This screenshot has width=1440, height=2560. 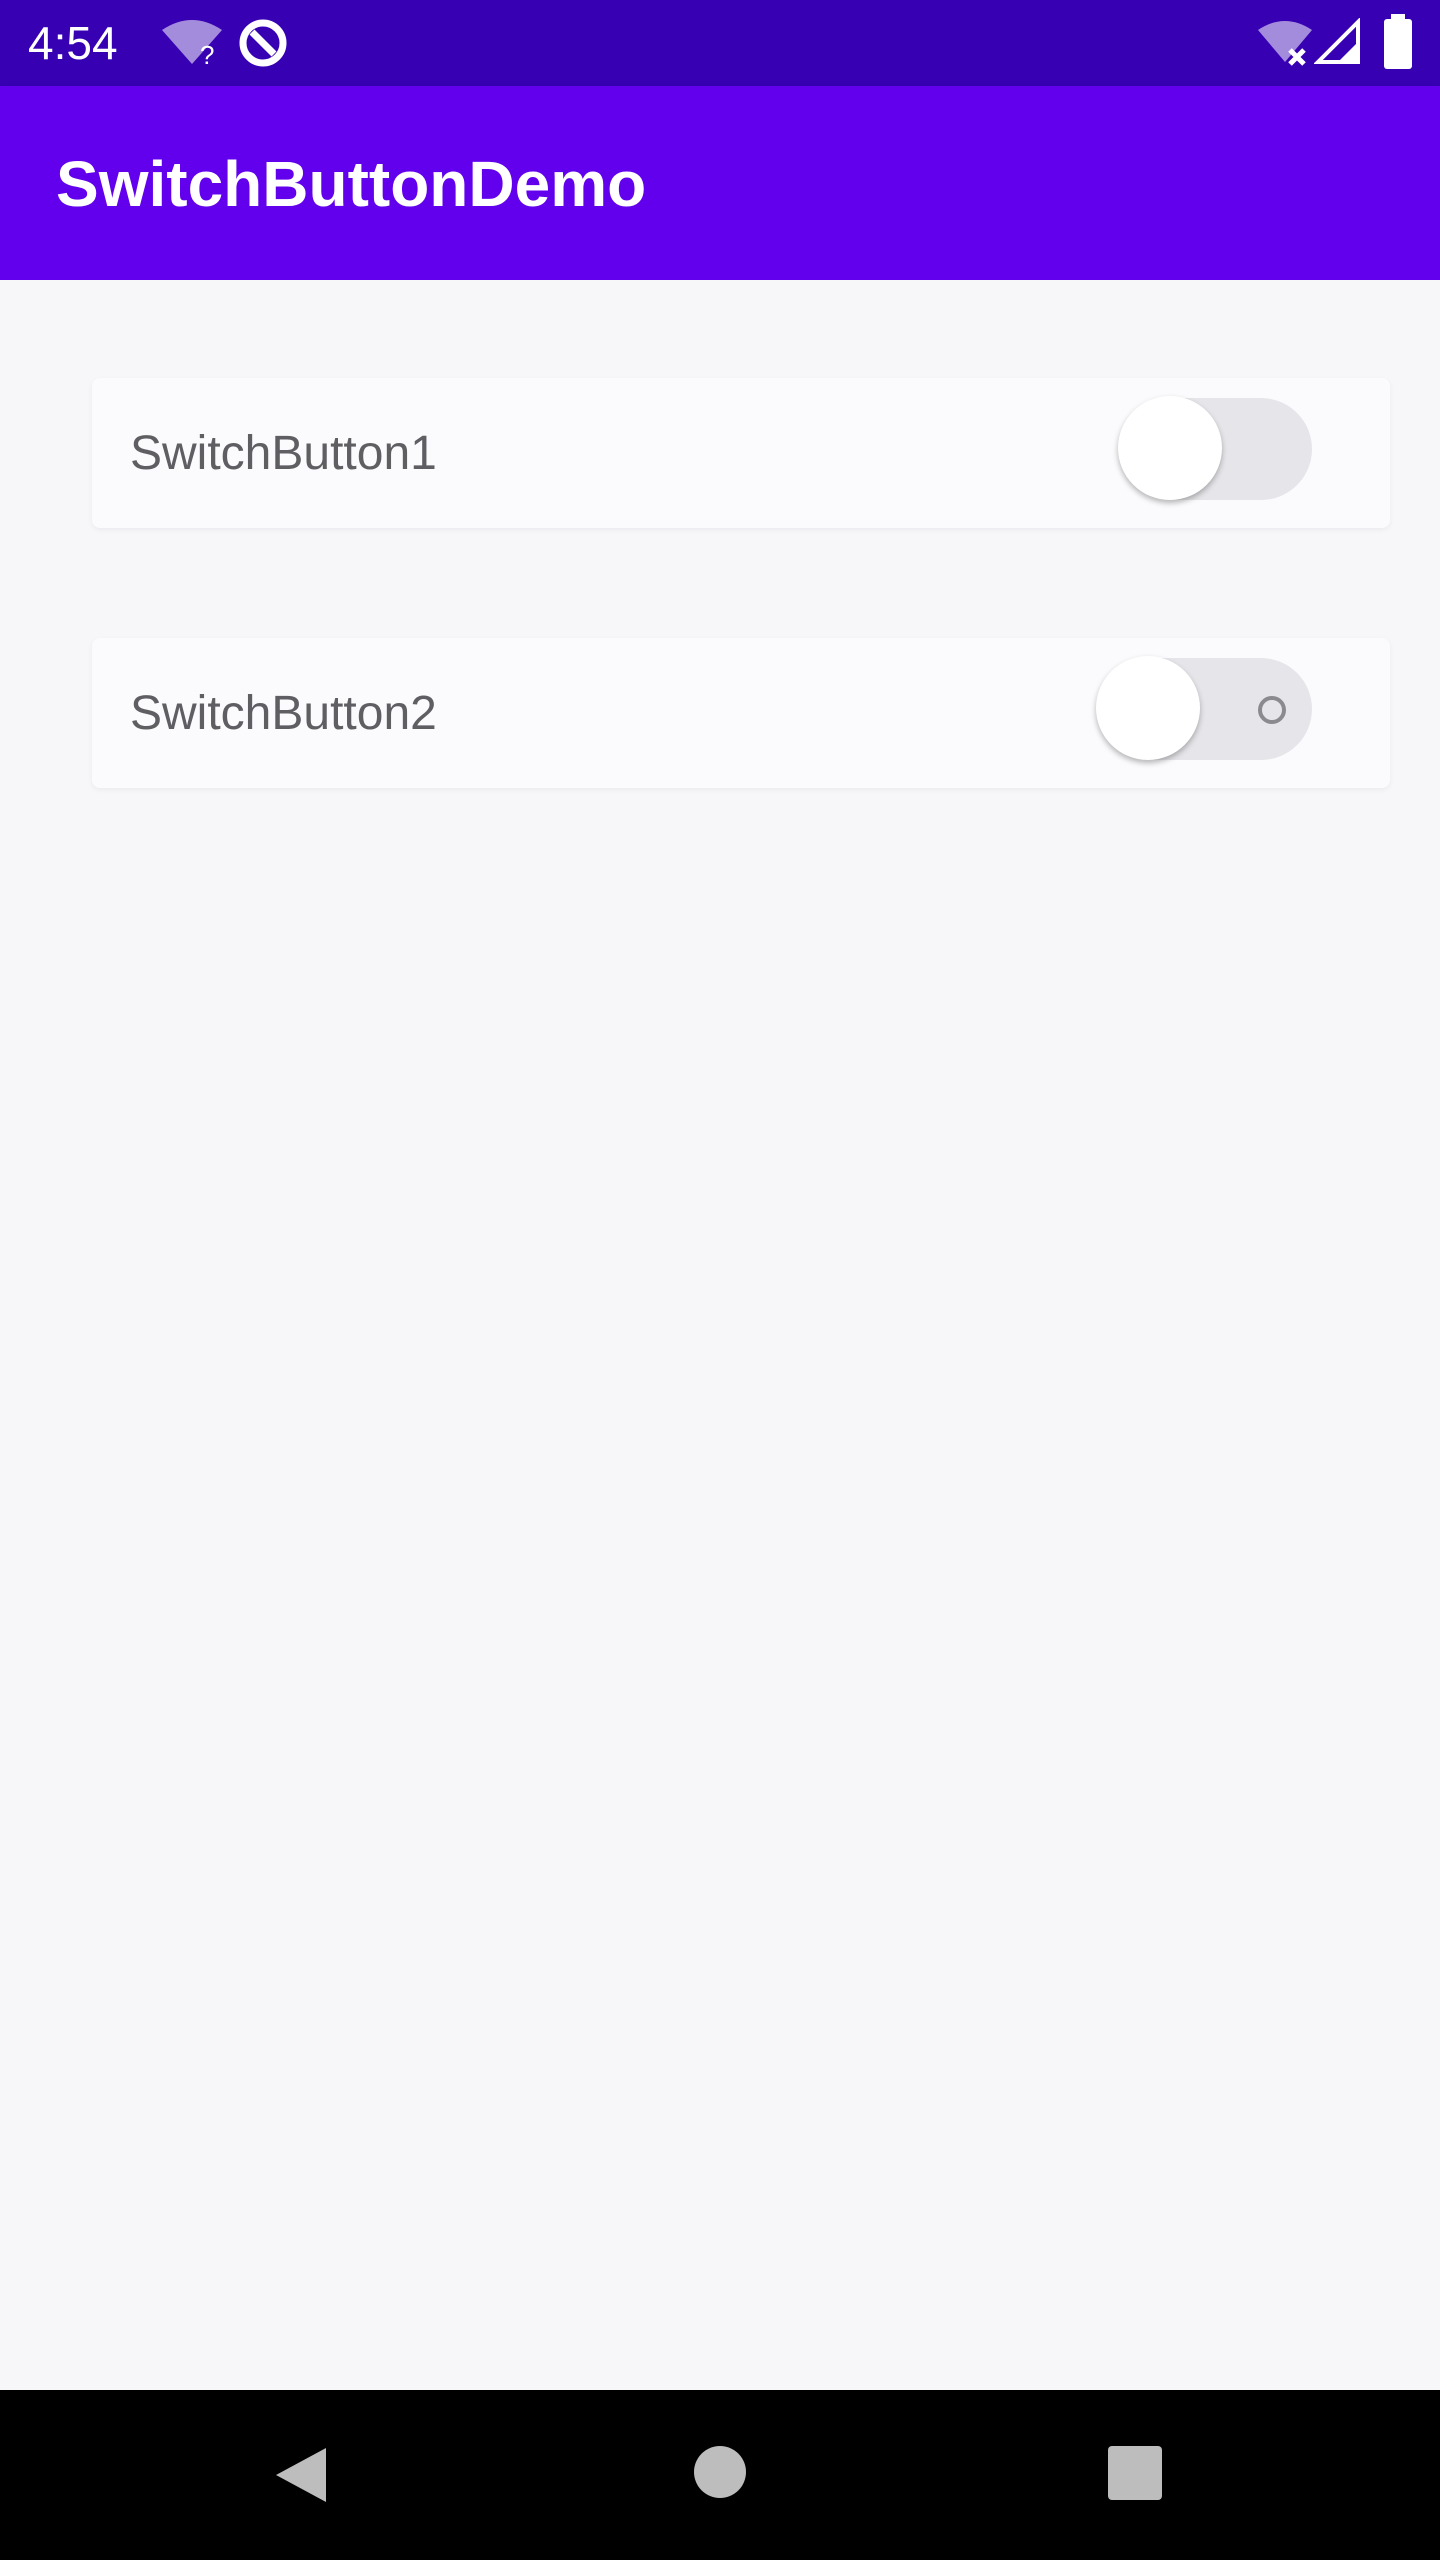 What do you see at coordinates (1135, 2473) in the screenshot?
I see `recents-icon` at bounding box center [1135, 2473].